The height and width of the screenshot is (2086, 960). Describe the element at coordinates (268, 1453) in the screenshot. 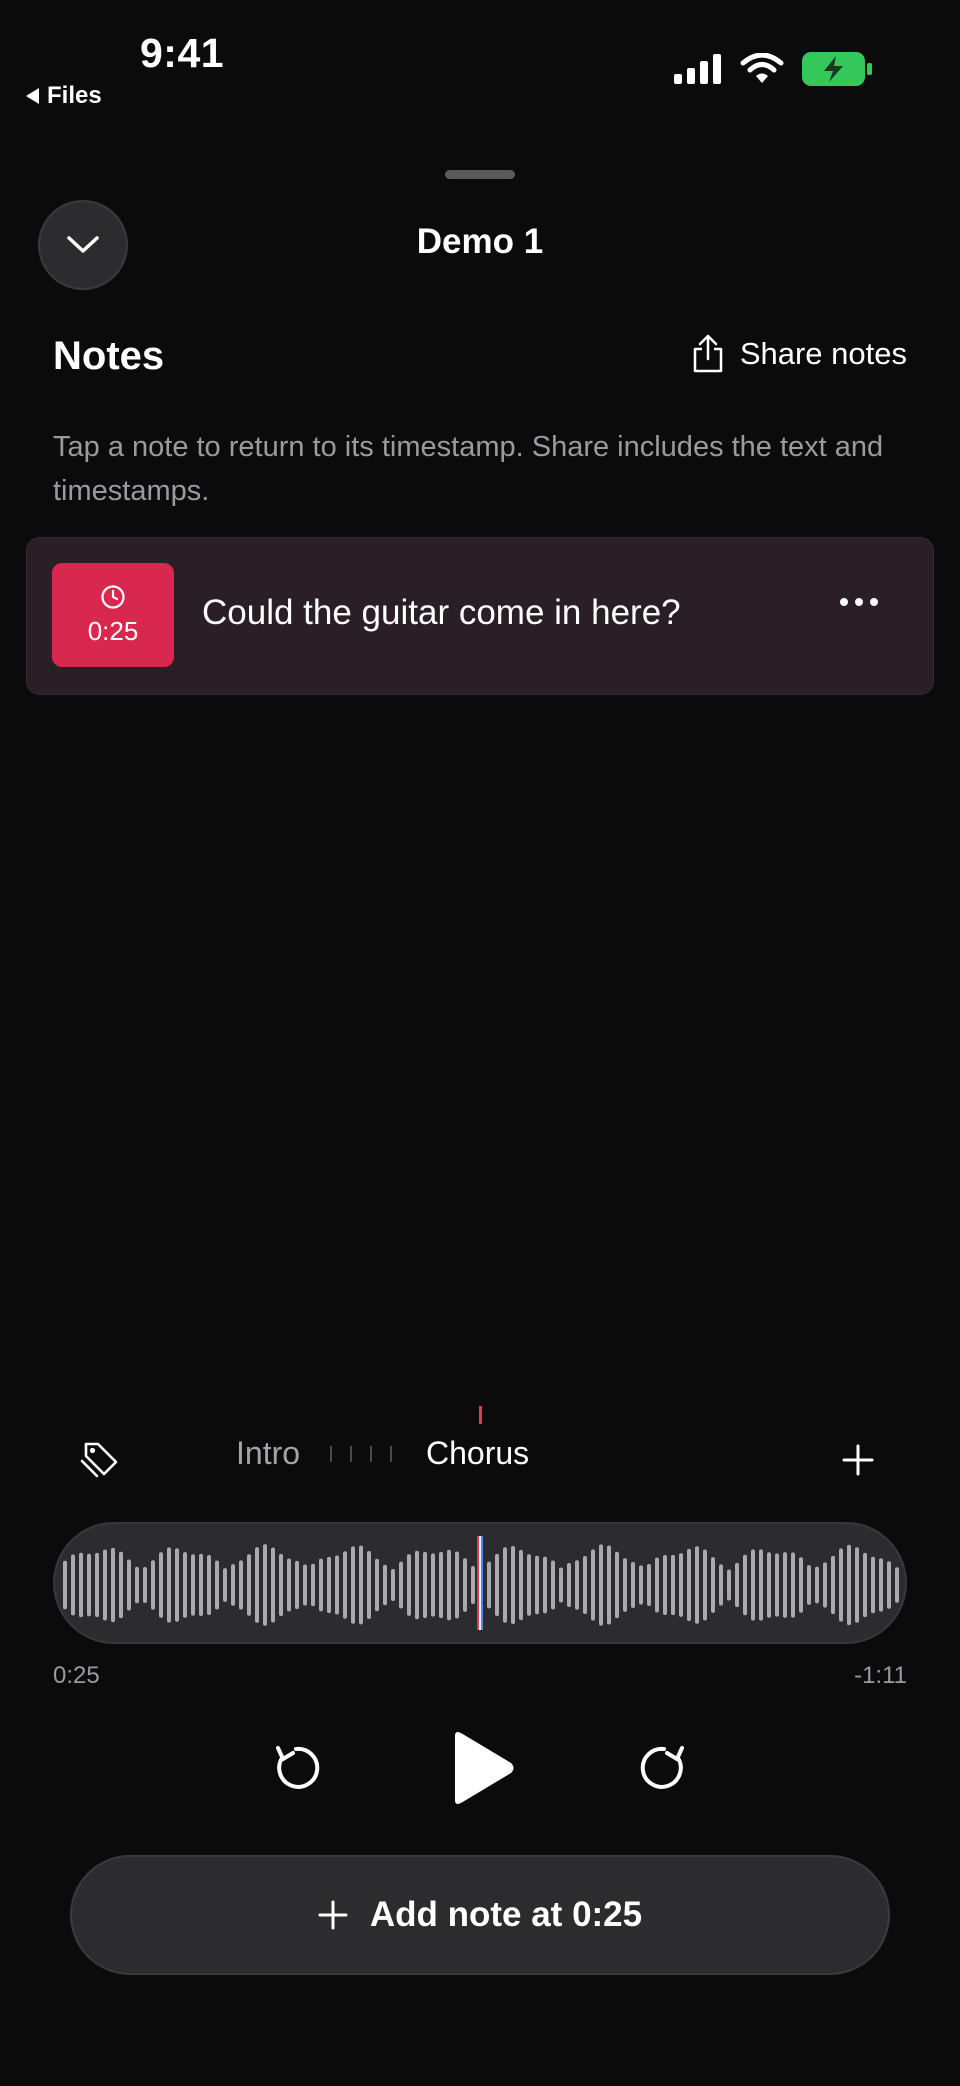

I see `marker-intro: Intro` at that location.